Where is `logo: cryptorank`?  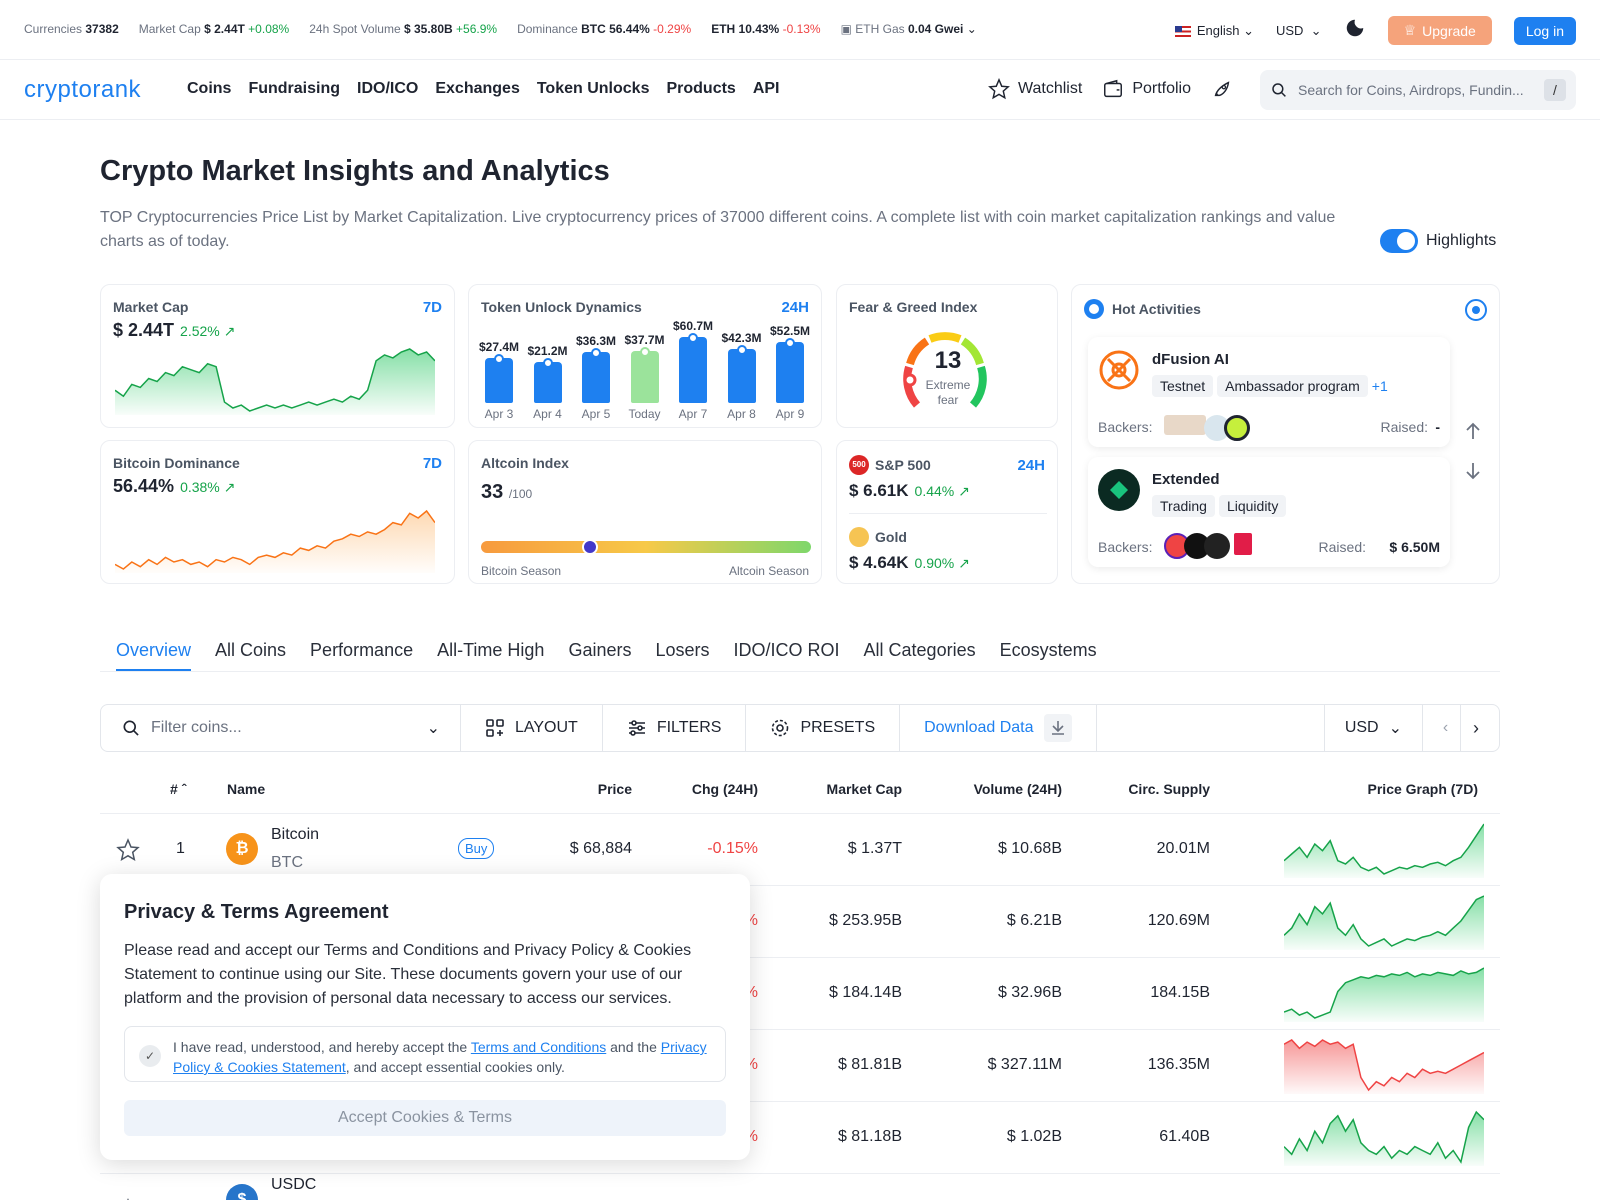
logo: cryptorank is located at coordinates (82, 90).